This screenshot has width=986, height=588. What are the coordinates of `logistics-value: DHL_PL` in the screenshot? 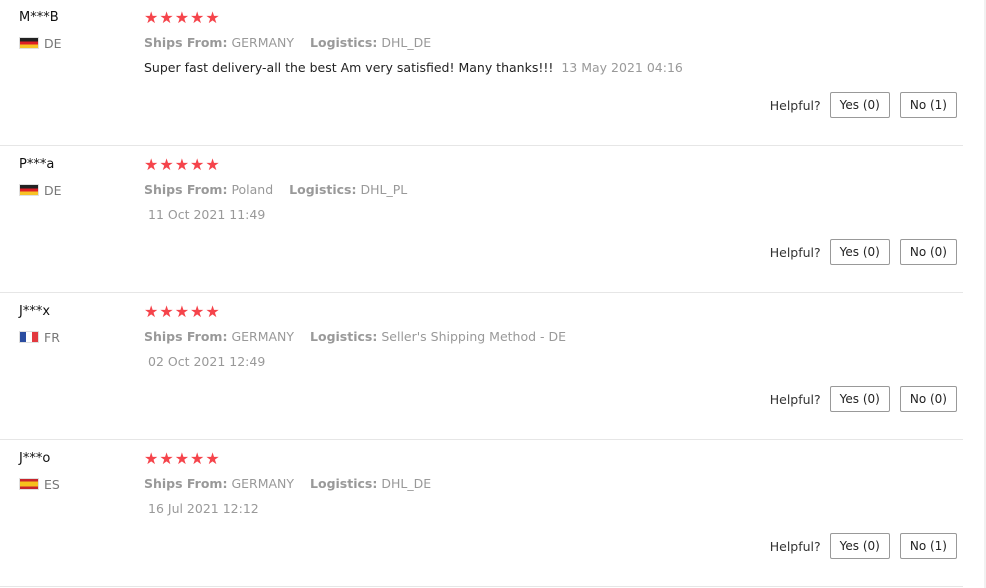 It's located at (384, 189).